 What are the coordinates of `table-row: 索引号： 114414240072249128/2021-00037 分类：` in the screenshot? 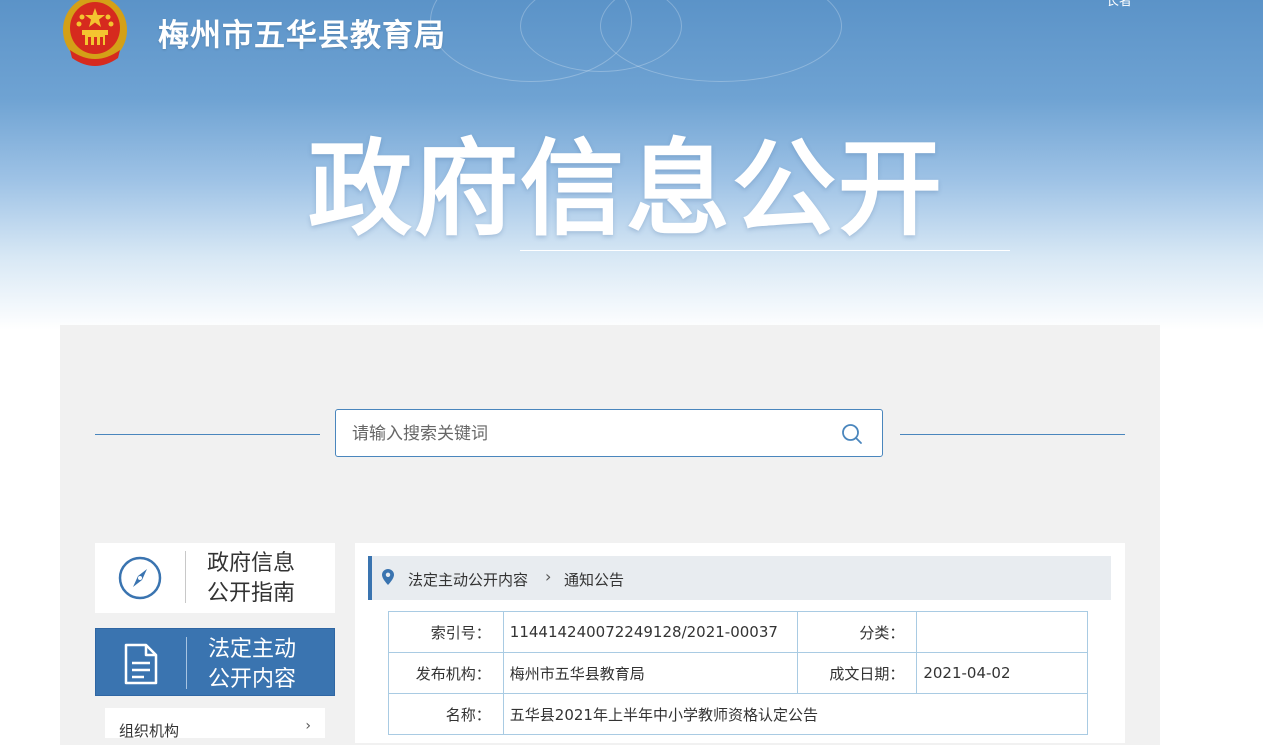 It's located at (738, 632).